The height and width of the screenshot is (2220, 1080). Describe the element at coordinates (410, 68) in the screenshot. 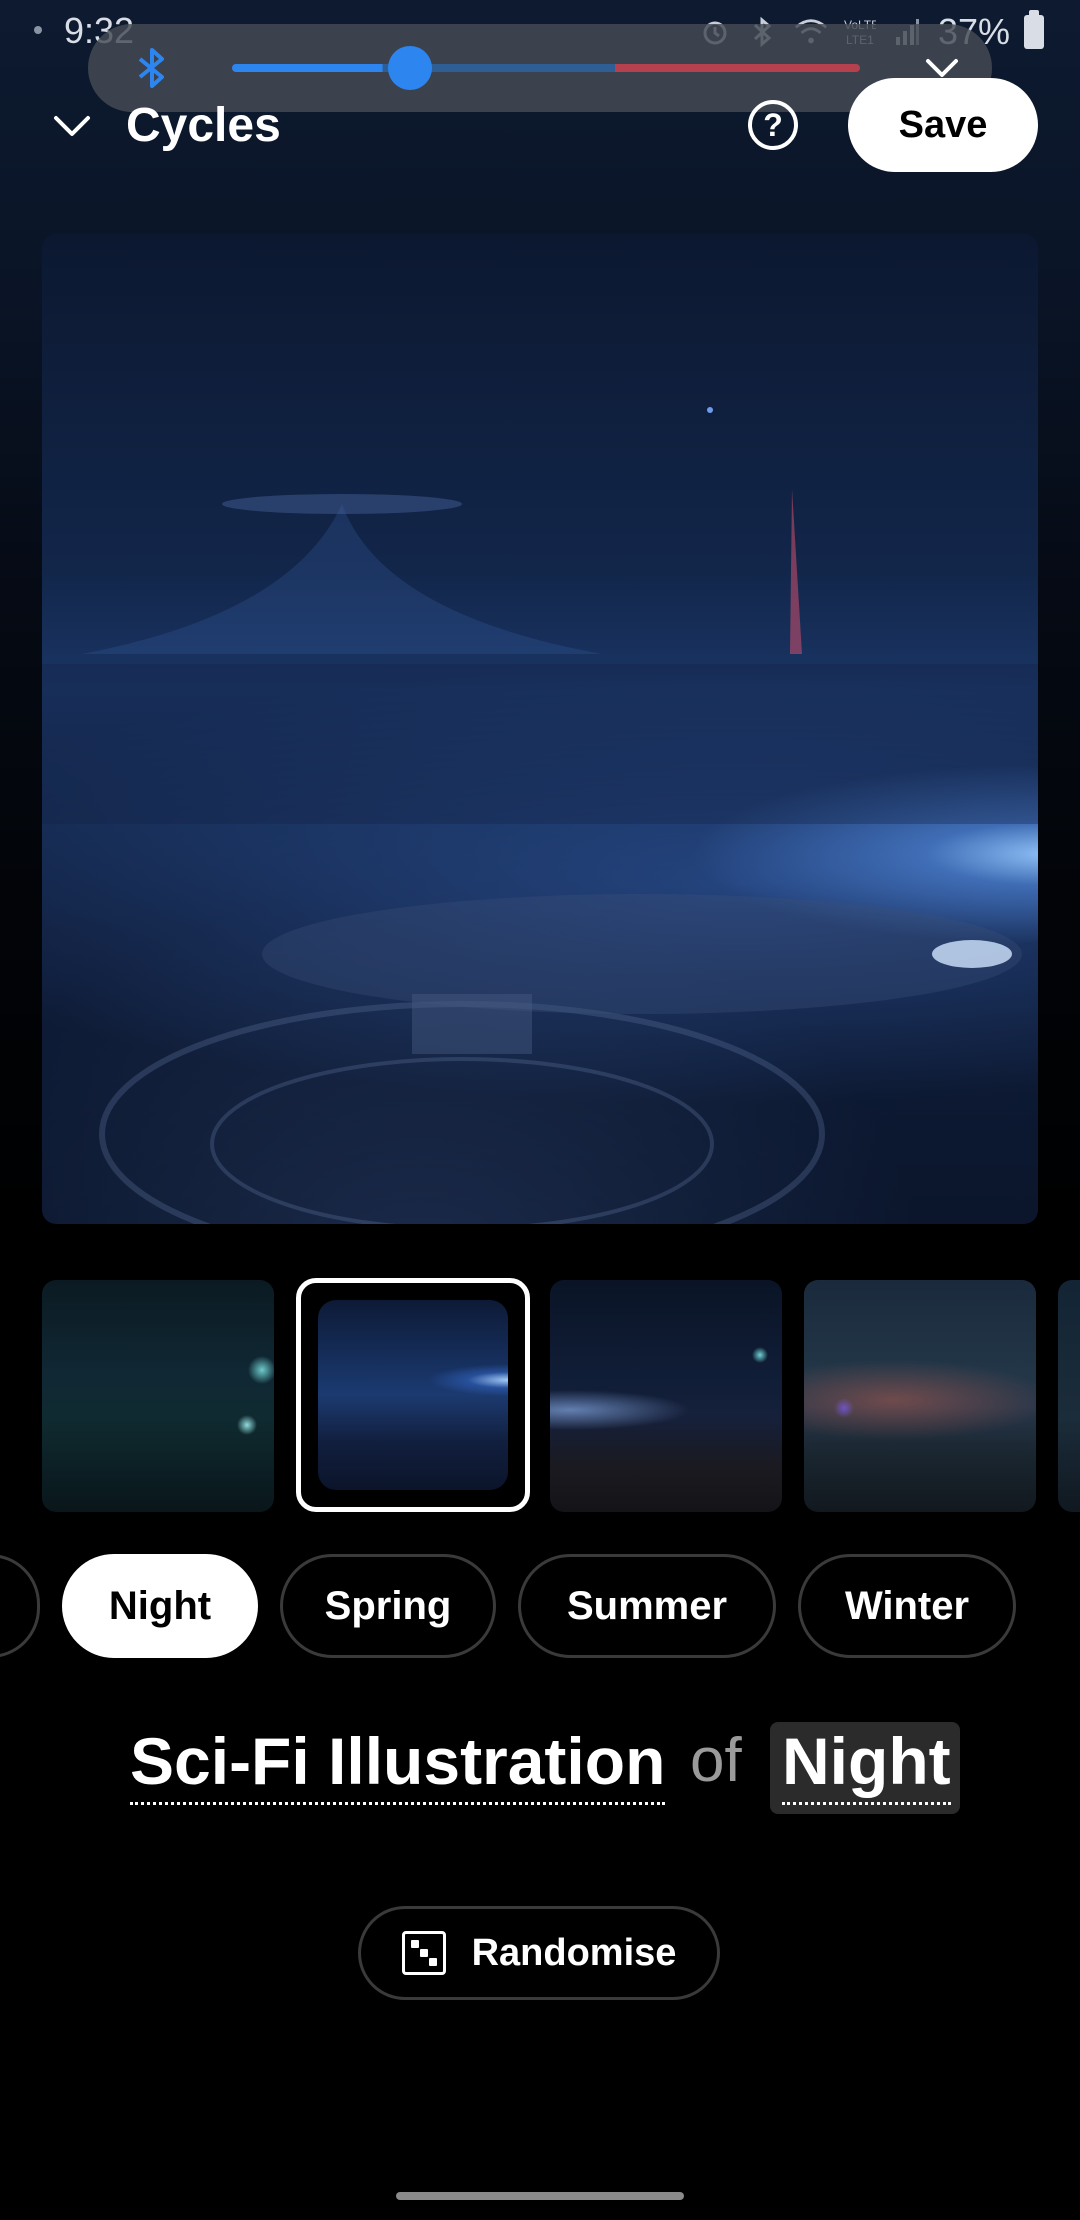

I see `volume-slider-thumb` at that location.